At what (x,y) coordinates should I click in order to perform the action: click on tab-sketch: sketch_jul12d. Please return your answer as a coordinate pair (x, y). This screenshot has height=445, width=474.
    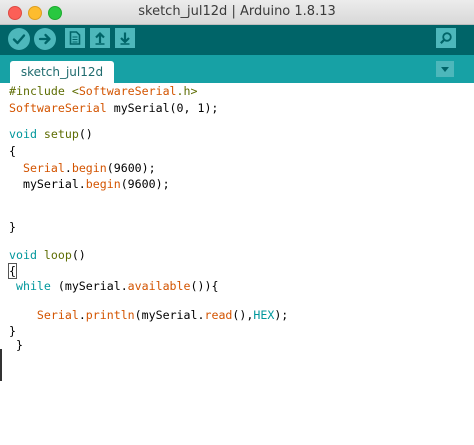
    Looking at the image, I should click on (62, 72).